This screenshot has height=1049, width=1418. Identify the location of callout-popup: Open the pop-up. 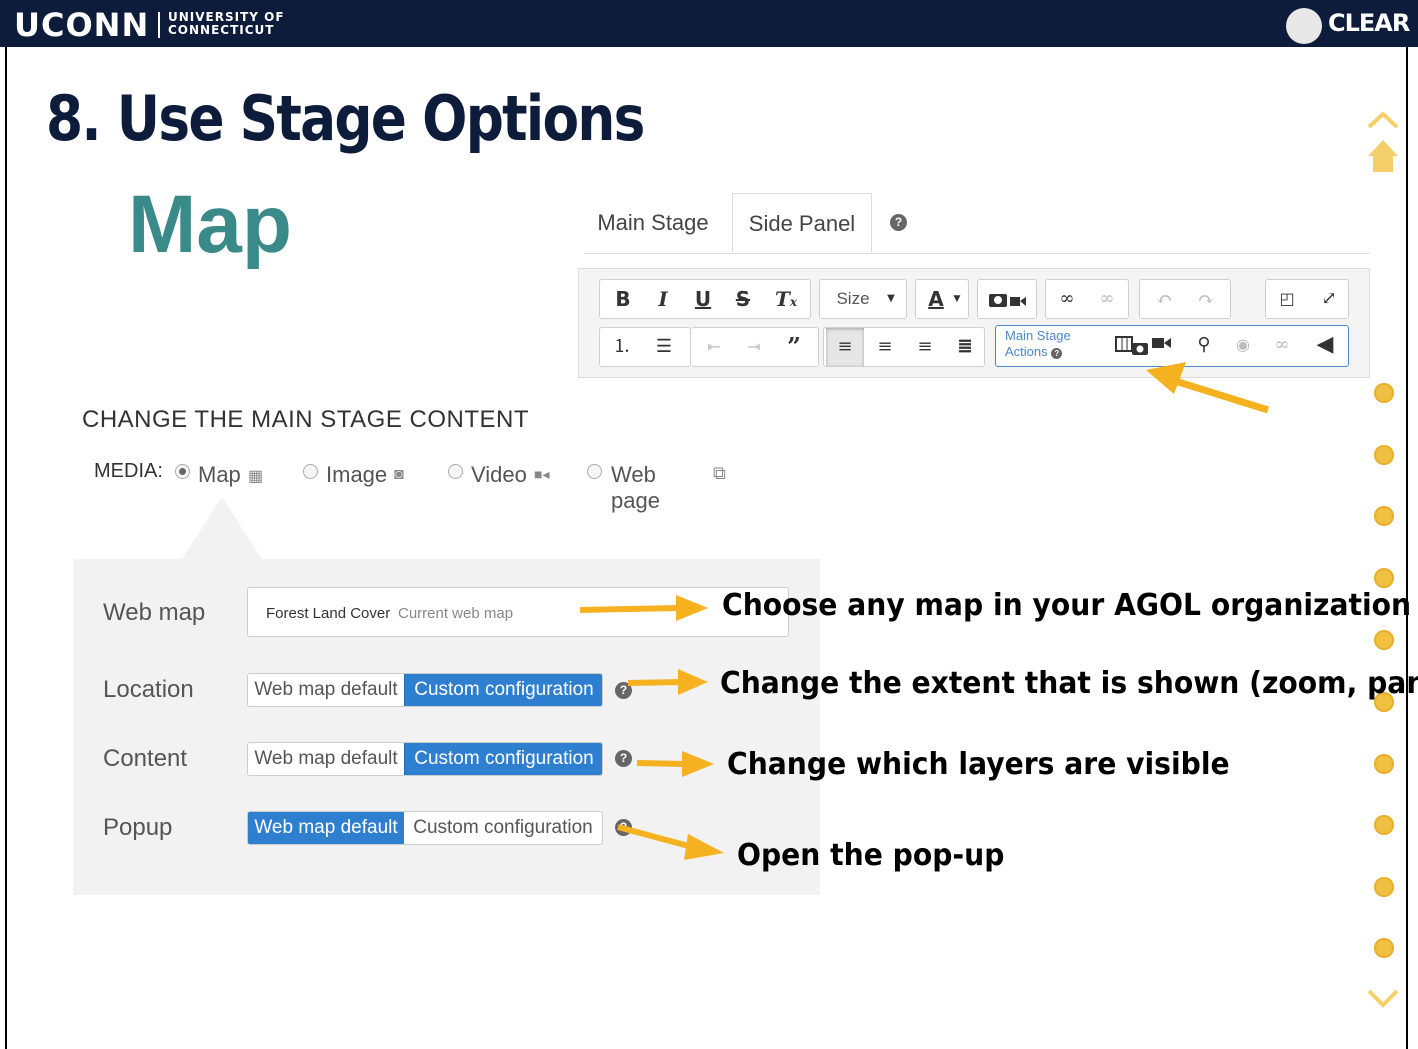
(871, 855).